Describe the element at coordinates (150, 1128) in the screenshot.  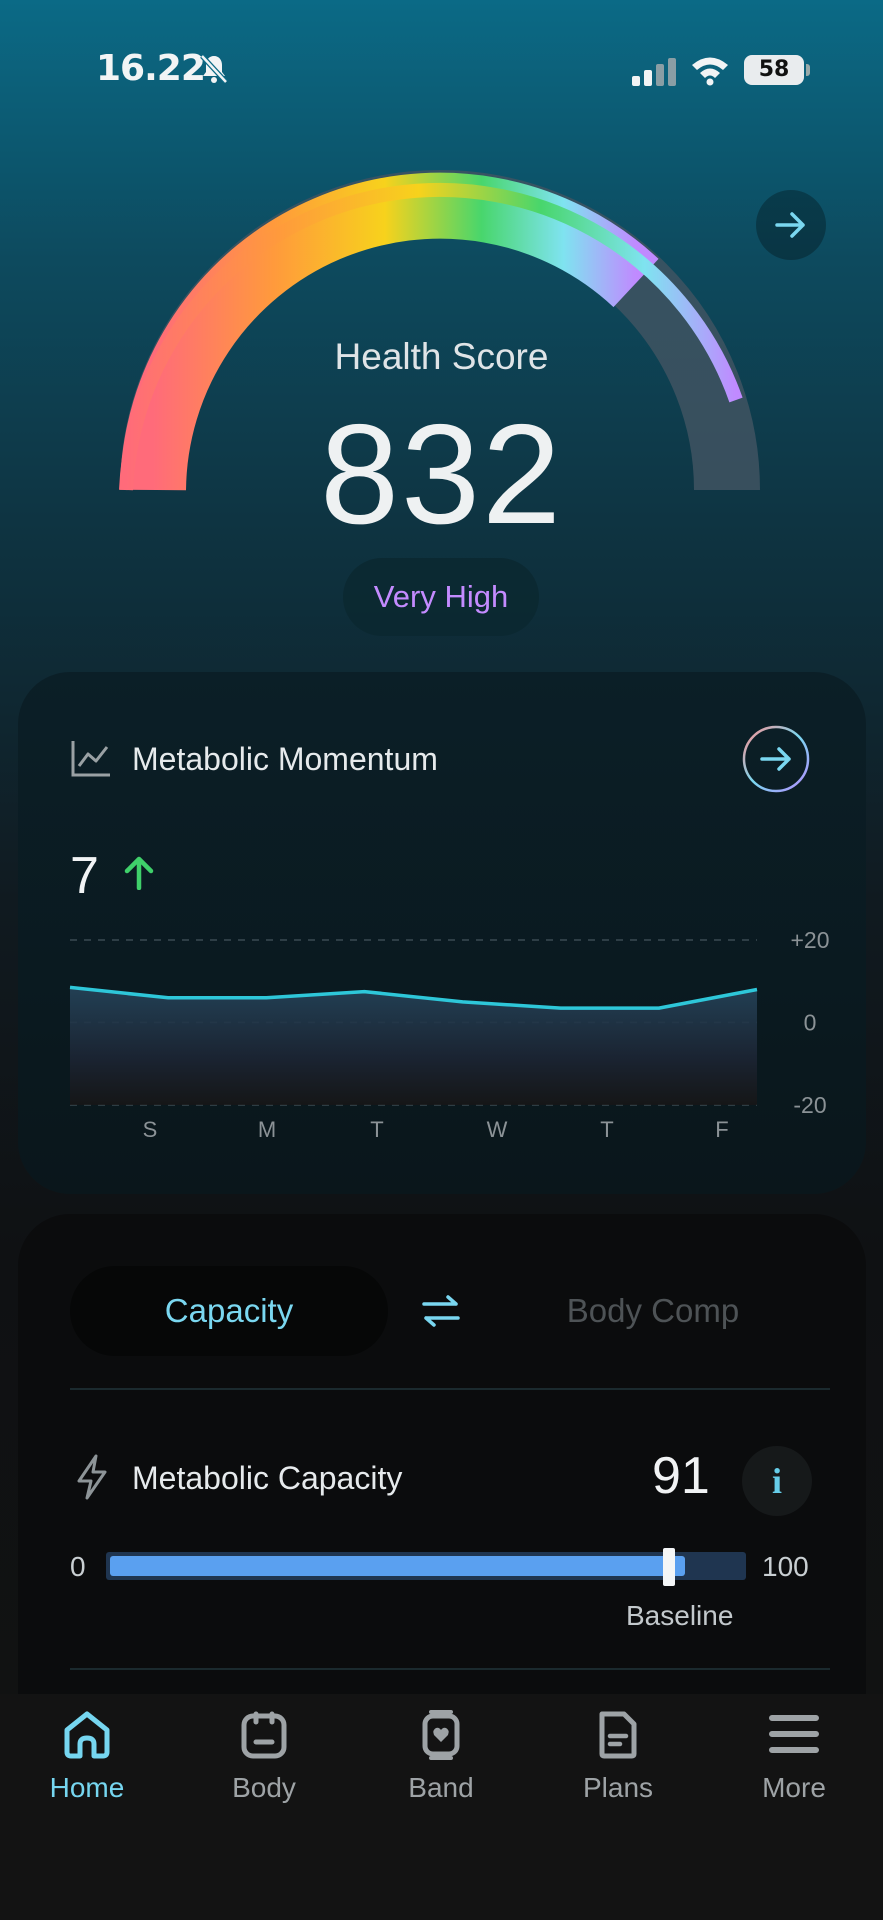
I see `x-tick-label: S` at that location.